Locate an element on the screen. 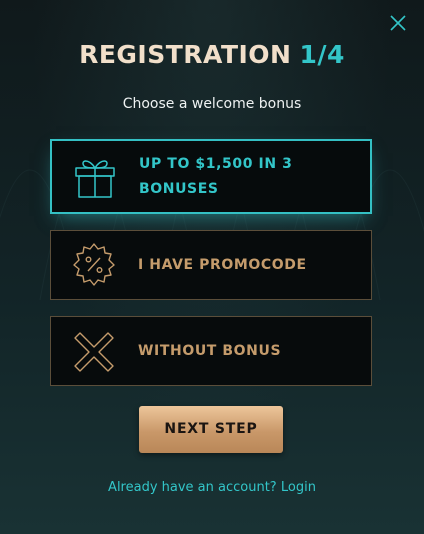 This screenshot has width=424, height=534. dialog-title-text: REGISTRATION is located at coordinates (185, 54).